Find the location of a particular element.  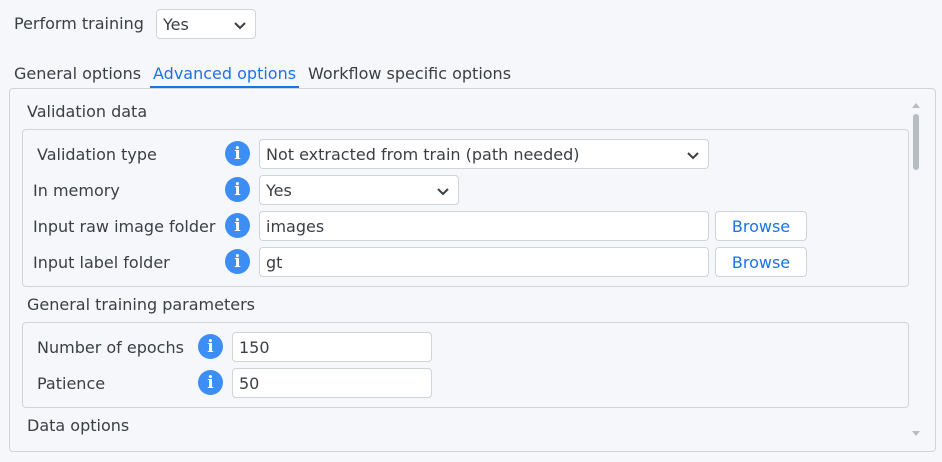

scrollbar-thumb is located at coordinates (916, 142).